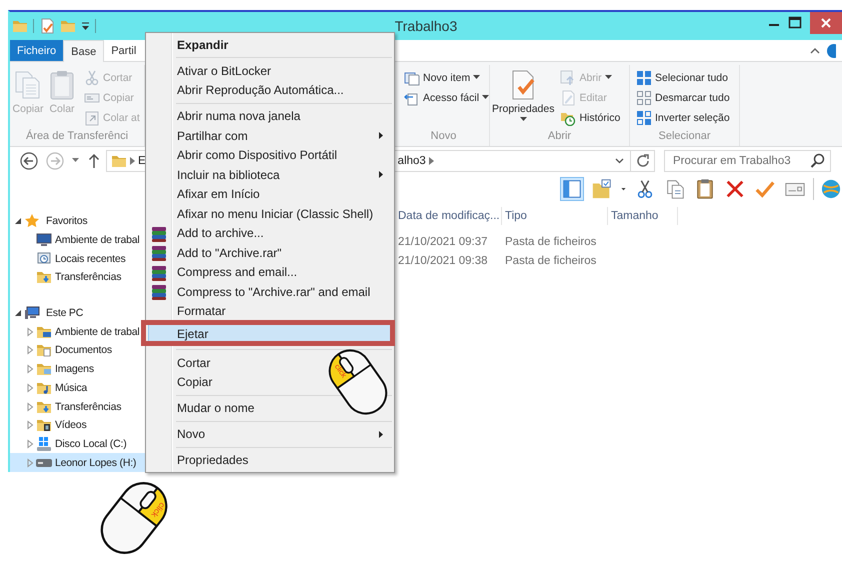 The width and height of the screenshot is (842, 565). Describe the element at coordinates (685, 136) in the screenshot. I see `group-label: Selecionar` at that location.